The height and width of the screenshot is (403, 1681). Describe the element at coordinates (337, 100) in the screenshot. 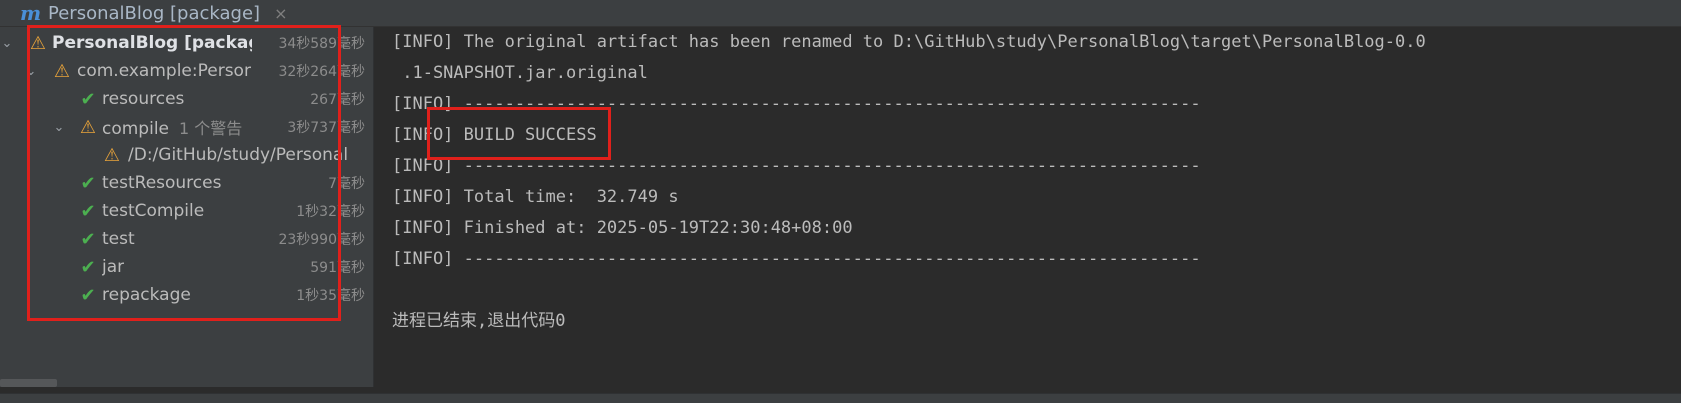

I see `task-duration: 267毫秒` at that location.